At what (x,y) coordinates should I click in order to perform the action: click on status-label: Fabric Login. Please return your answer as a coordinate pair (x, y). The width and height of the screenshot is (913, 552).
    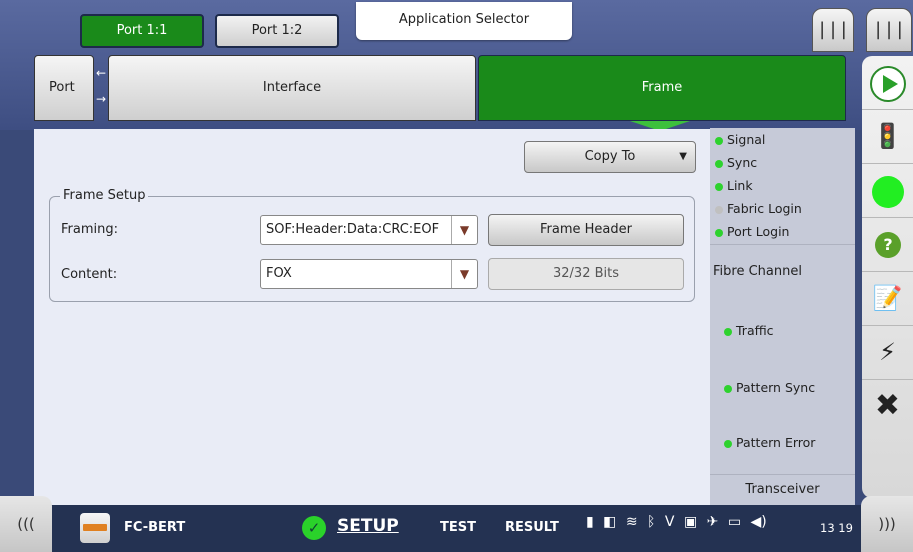
    Looking at the image, I should click on (764, 208).